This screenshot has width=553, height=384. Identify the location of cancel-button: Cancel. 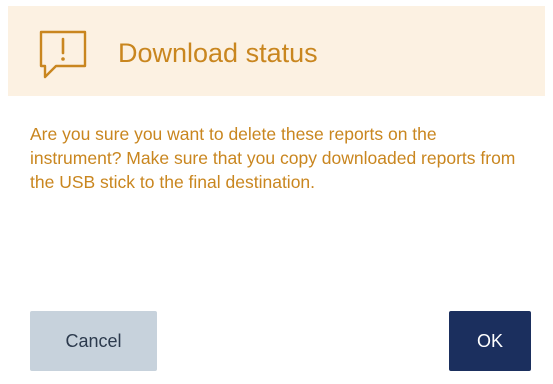
(93, 341).